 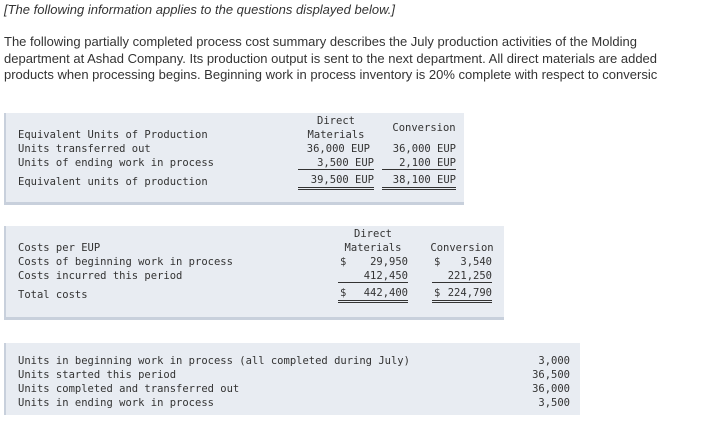 I want to click on cost-row-dm: 29,950, so click(x=389, y=262).